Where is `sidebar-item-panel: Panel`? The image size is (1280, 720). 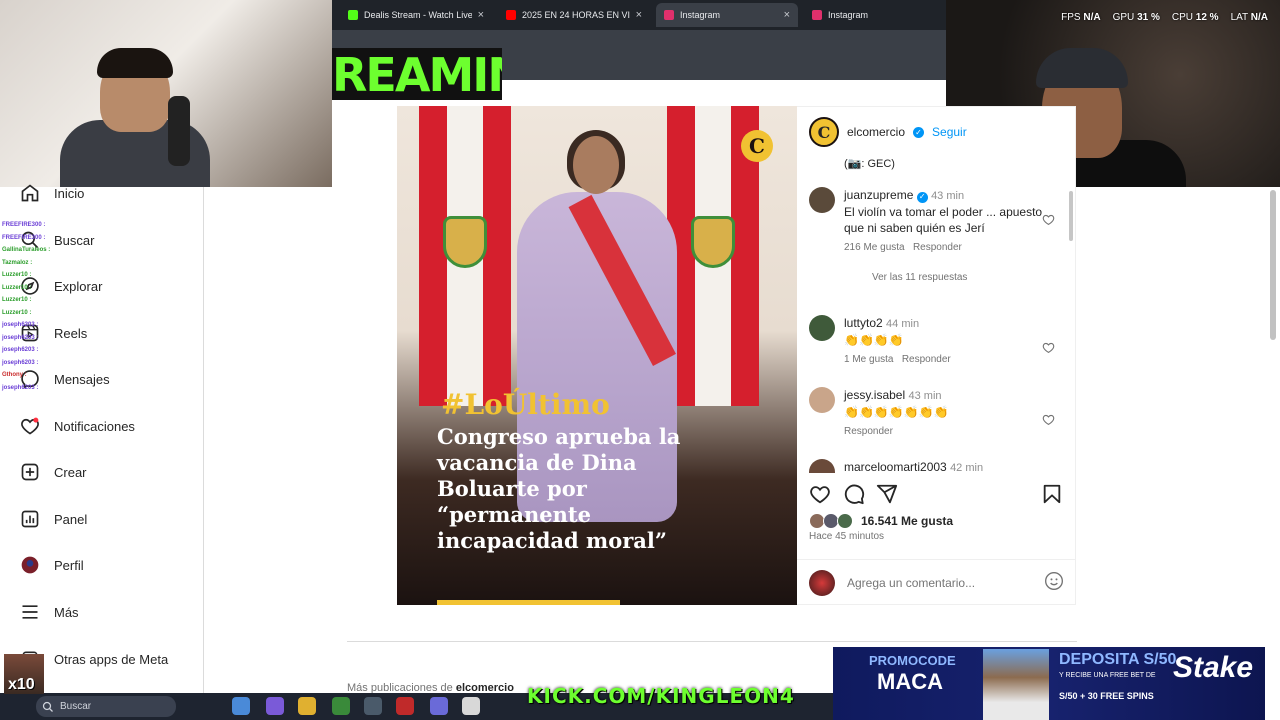
sidebar-item-panel: Panel is located at coordinates (53, 519).